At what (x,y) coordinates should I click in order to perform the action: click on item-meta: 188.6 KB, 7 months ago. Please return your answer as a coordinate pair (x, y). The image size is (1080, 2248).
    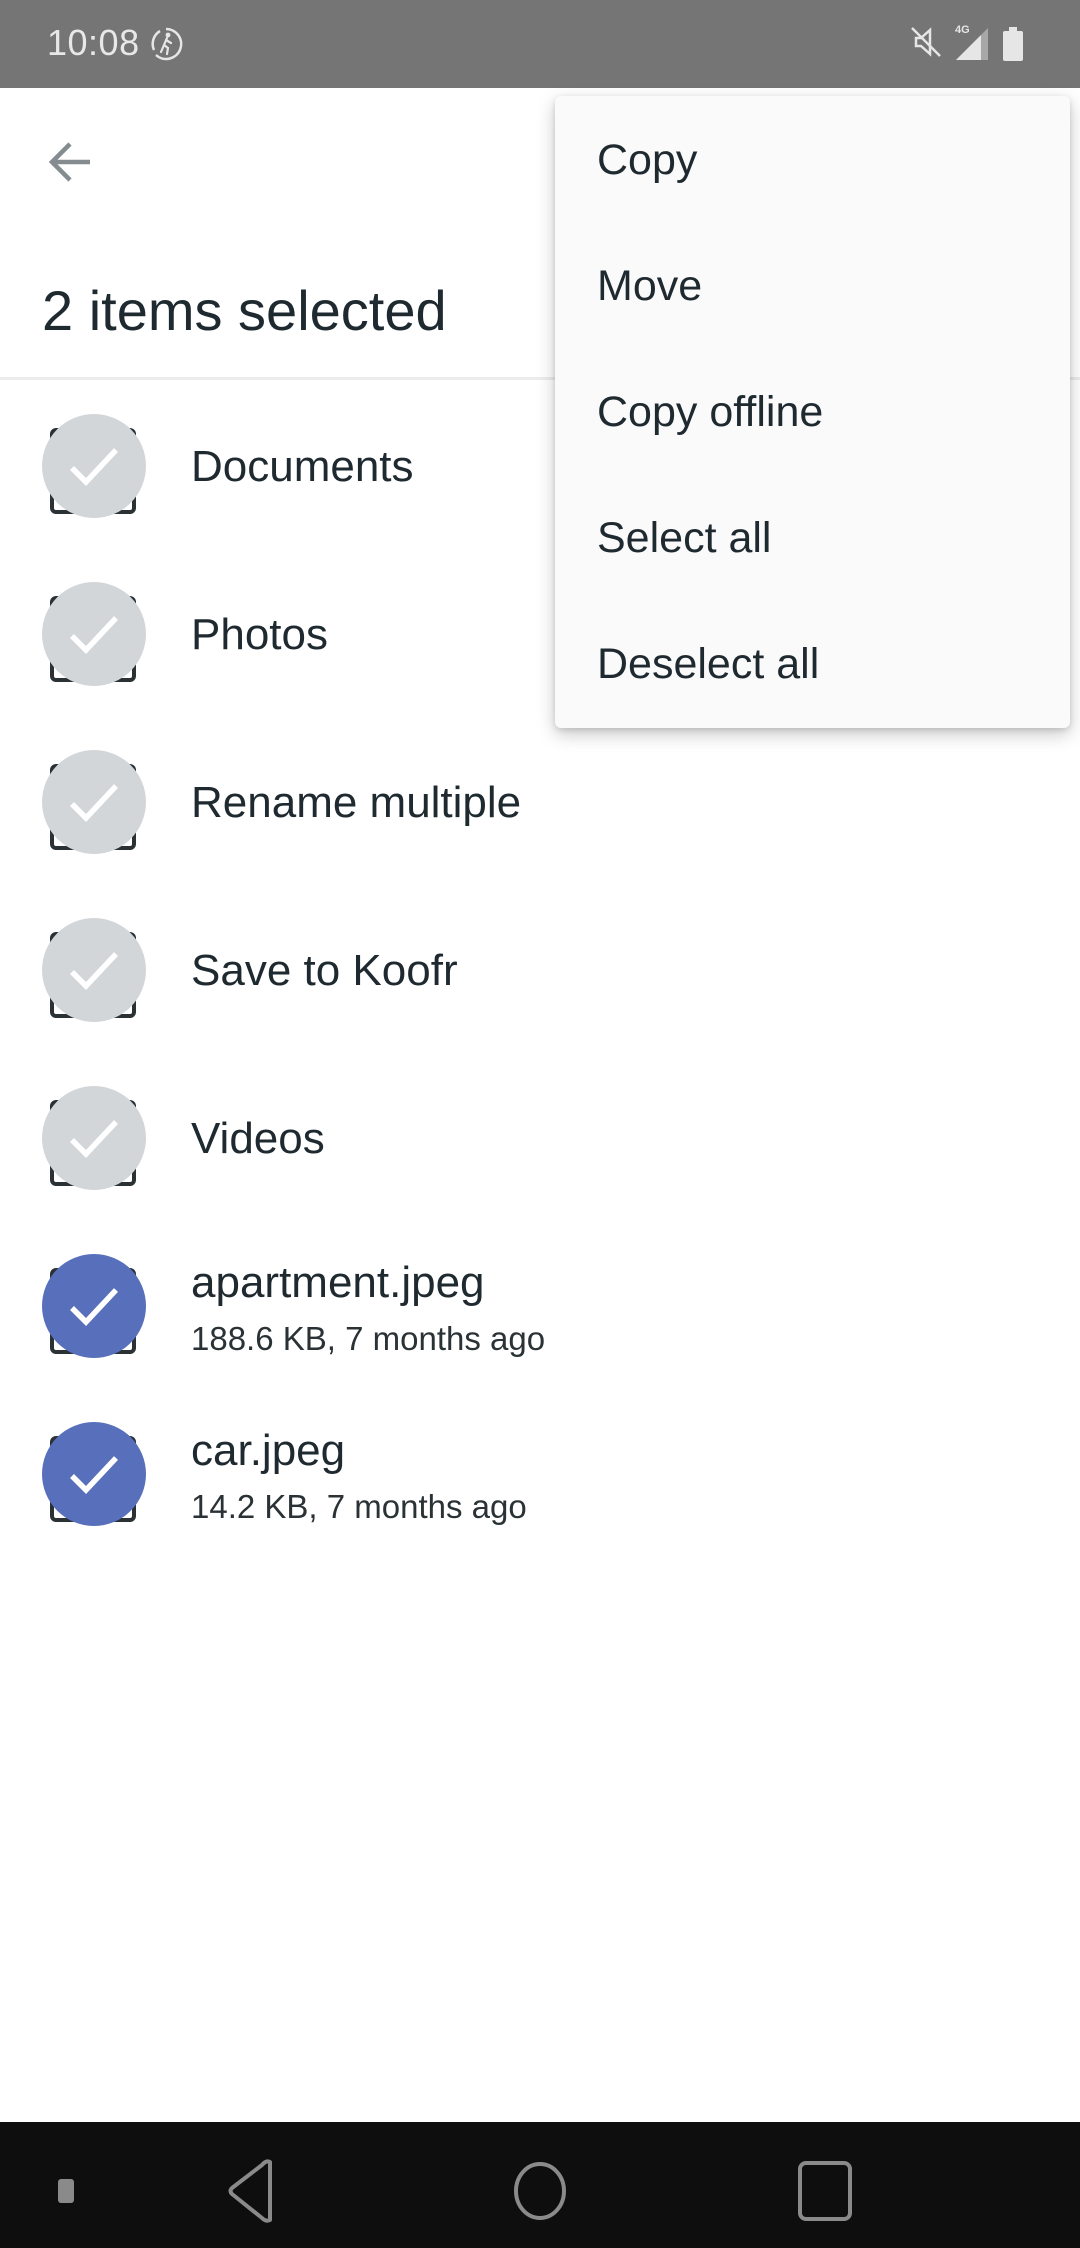
    Looking at the image, I should click on (368, 1338).